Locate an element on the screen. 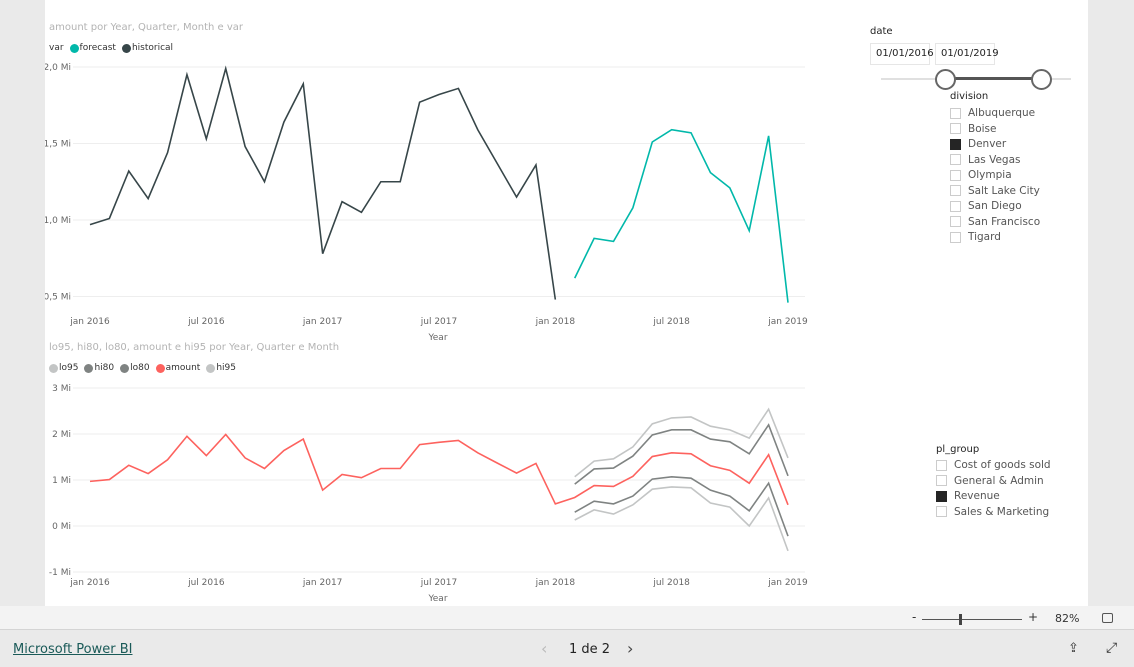 The height and width of the screenshot is (667, 1134). division-slicer-title: division is located at coordinates (969, 96).